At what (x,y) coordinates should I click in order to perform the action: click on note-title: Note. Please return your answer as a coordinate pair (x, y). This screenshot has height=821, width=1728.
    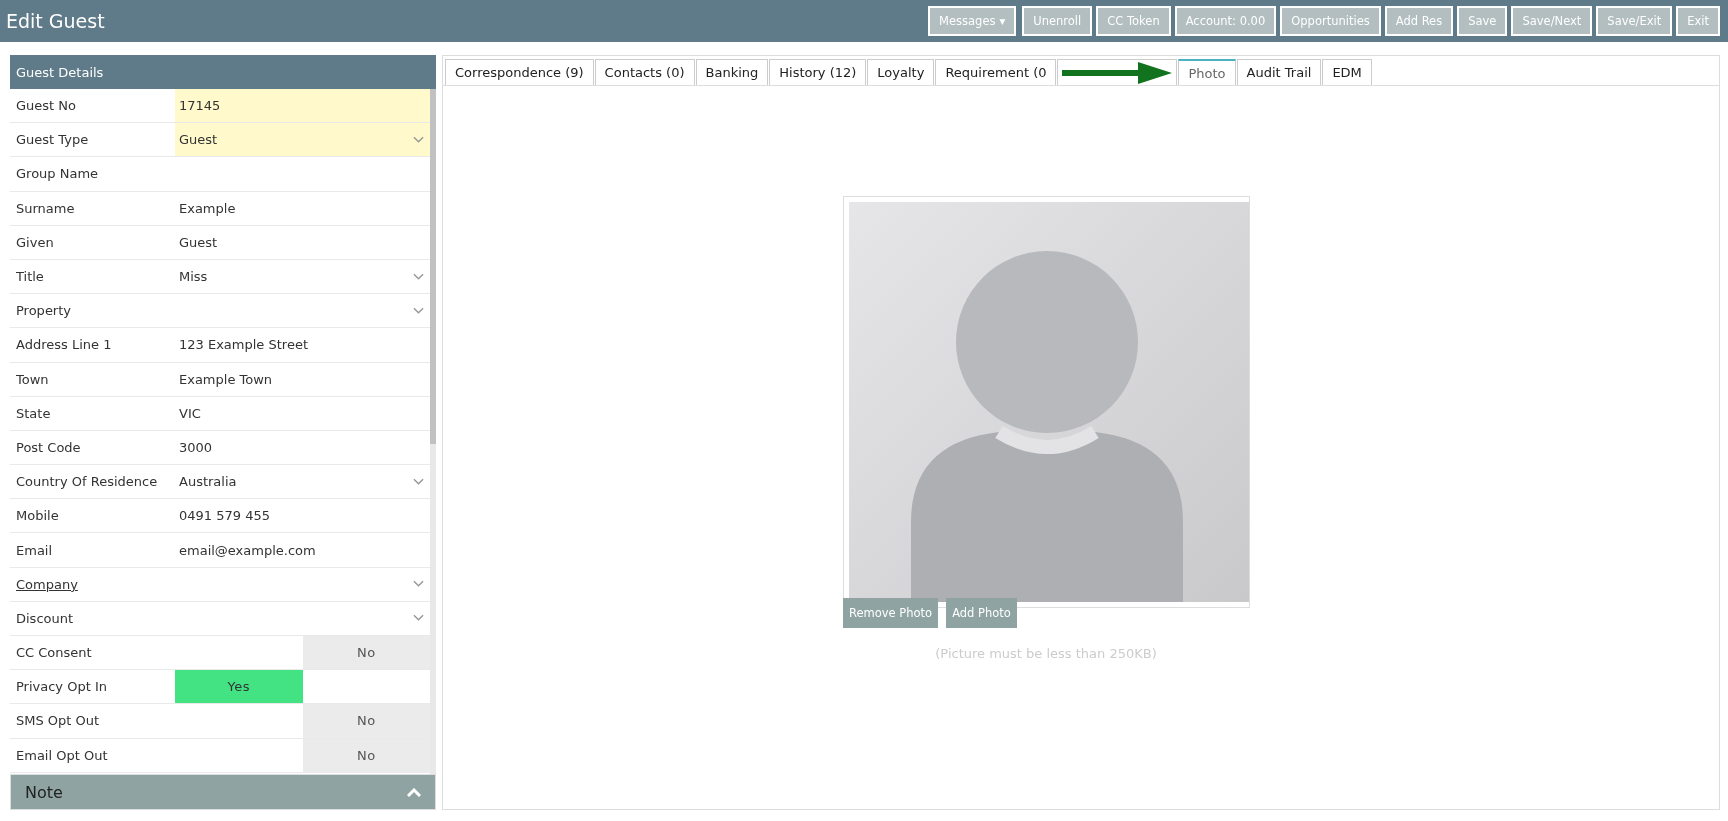
    Looking at the image, I should click on (44, 792).